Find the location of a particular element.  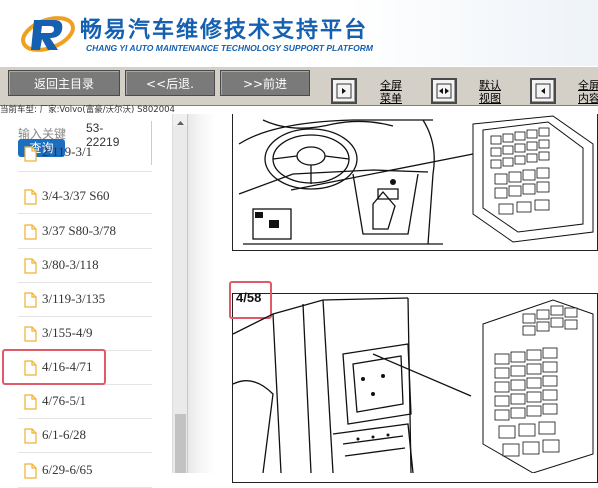

fullscreen-content-icon is located at coordinates (543, 91).